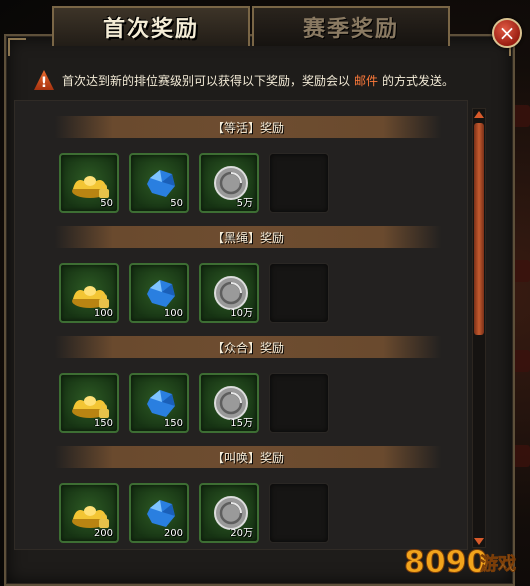 This screenshot has width=530, height=586. Describe the element at coordinates (446, 562) in the screenshot. I see `svg-text: 8090` at that location.